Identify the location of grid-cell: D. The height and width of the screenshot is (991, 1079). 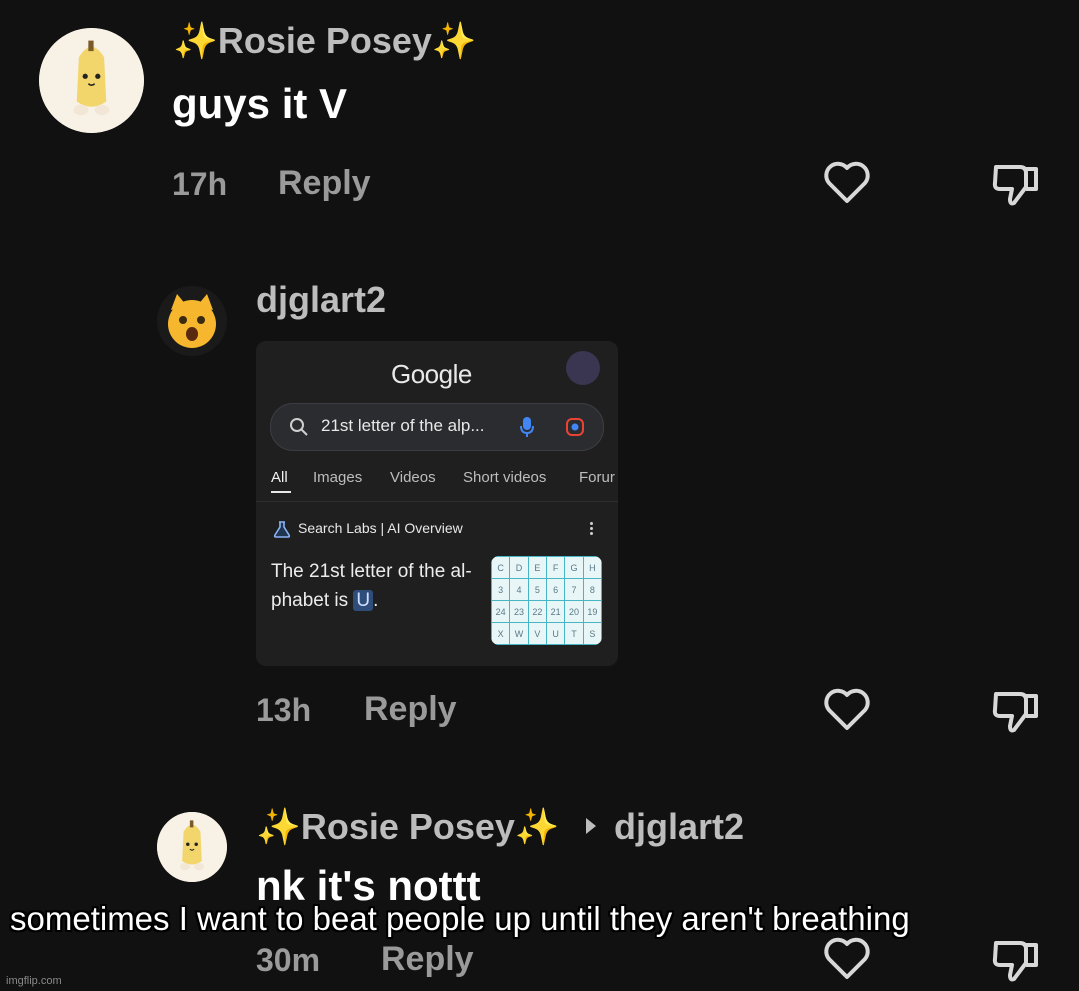
(519, 567).